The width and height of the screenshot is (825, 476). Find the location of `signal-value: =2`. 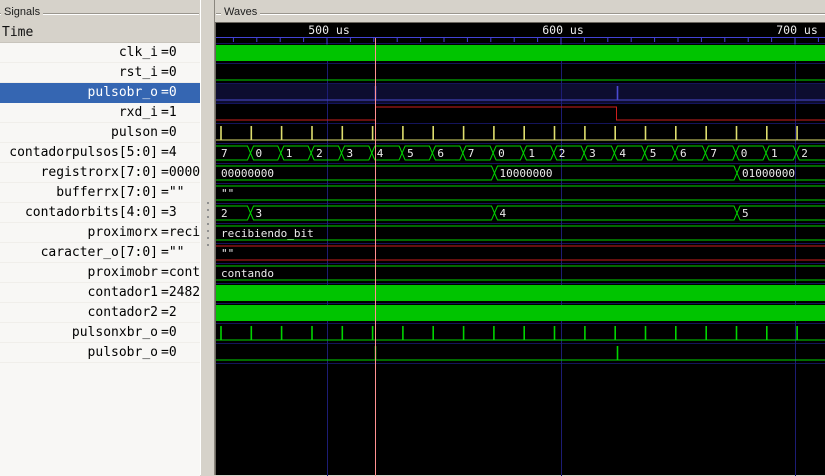

signal-value: =2 is located at coordinates (169, 312).